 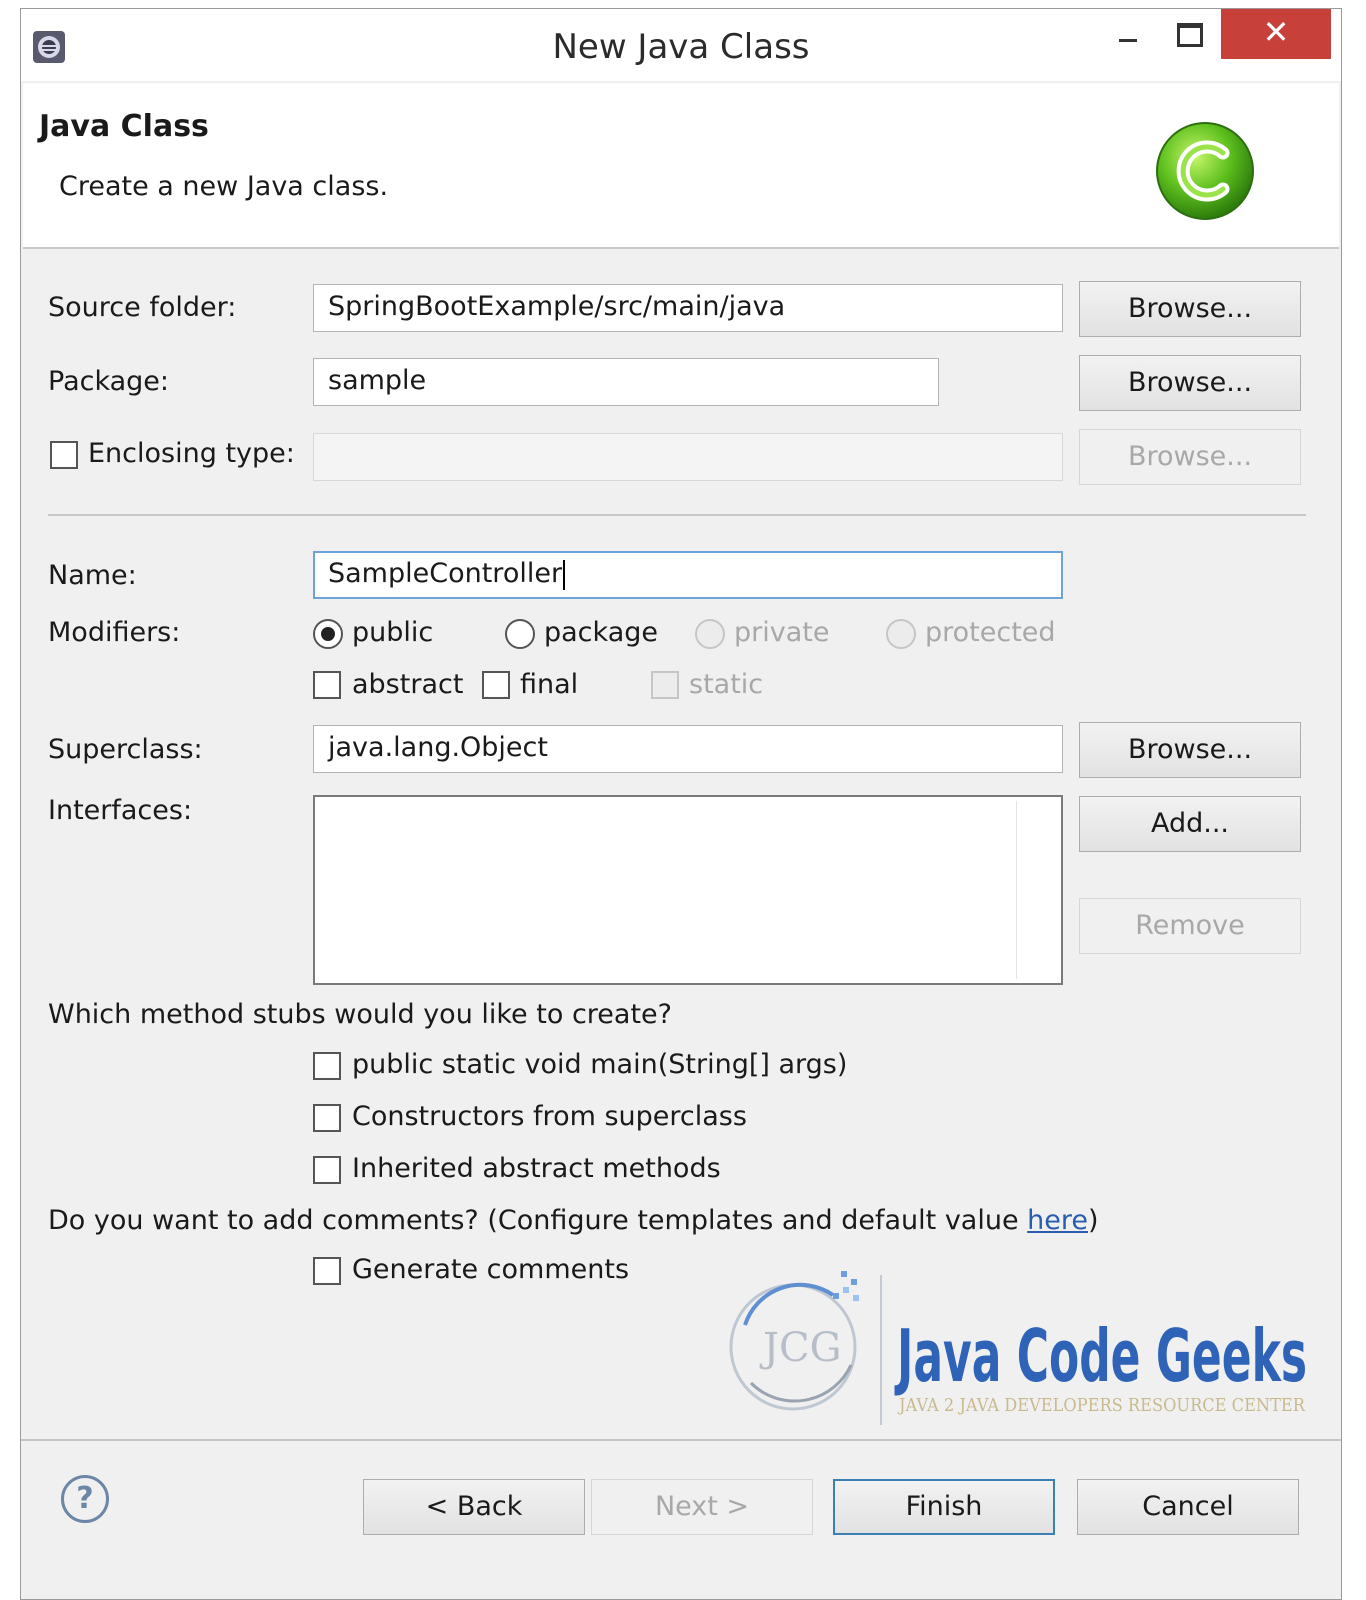 I want to click on enclosing-type-label: Enclosing type:, so click(x=191, y=453).